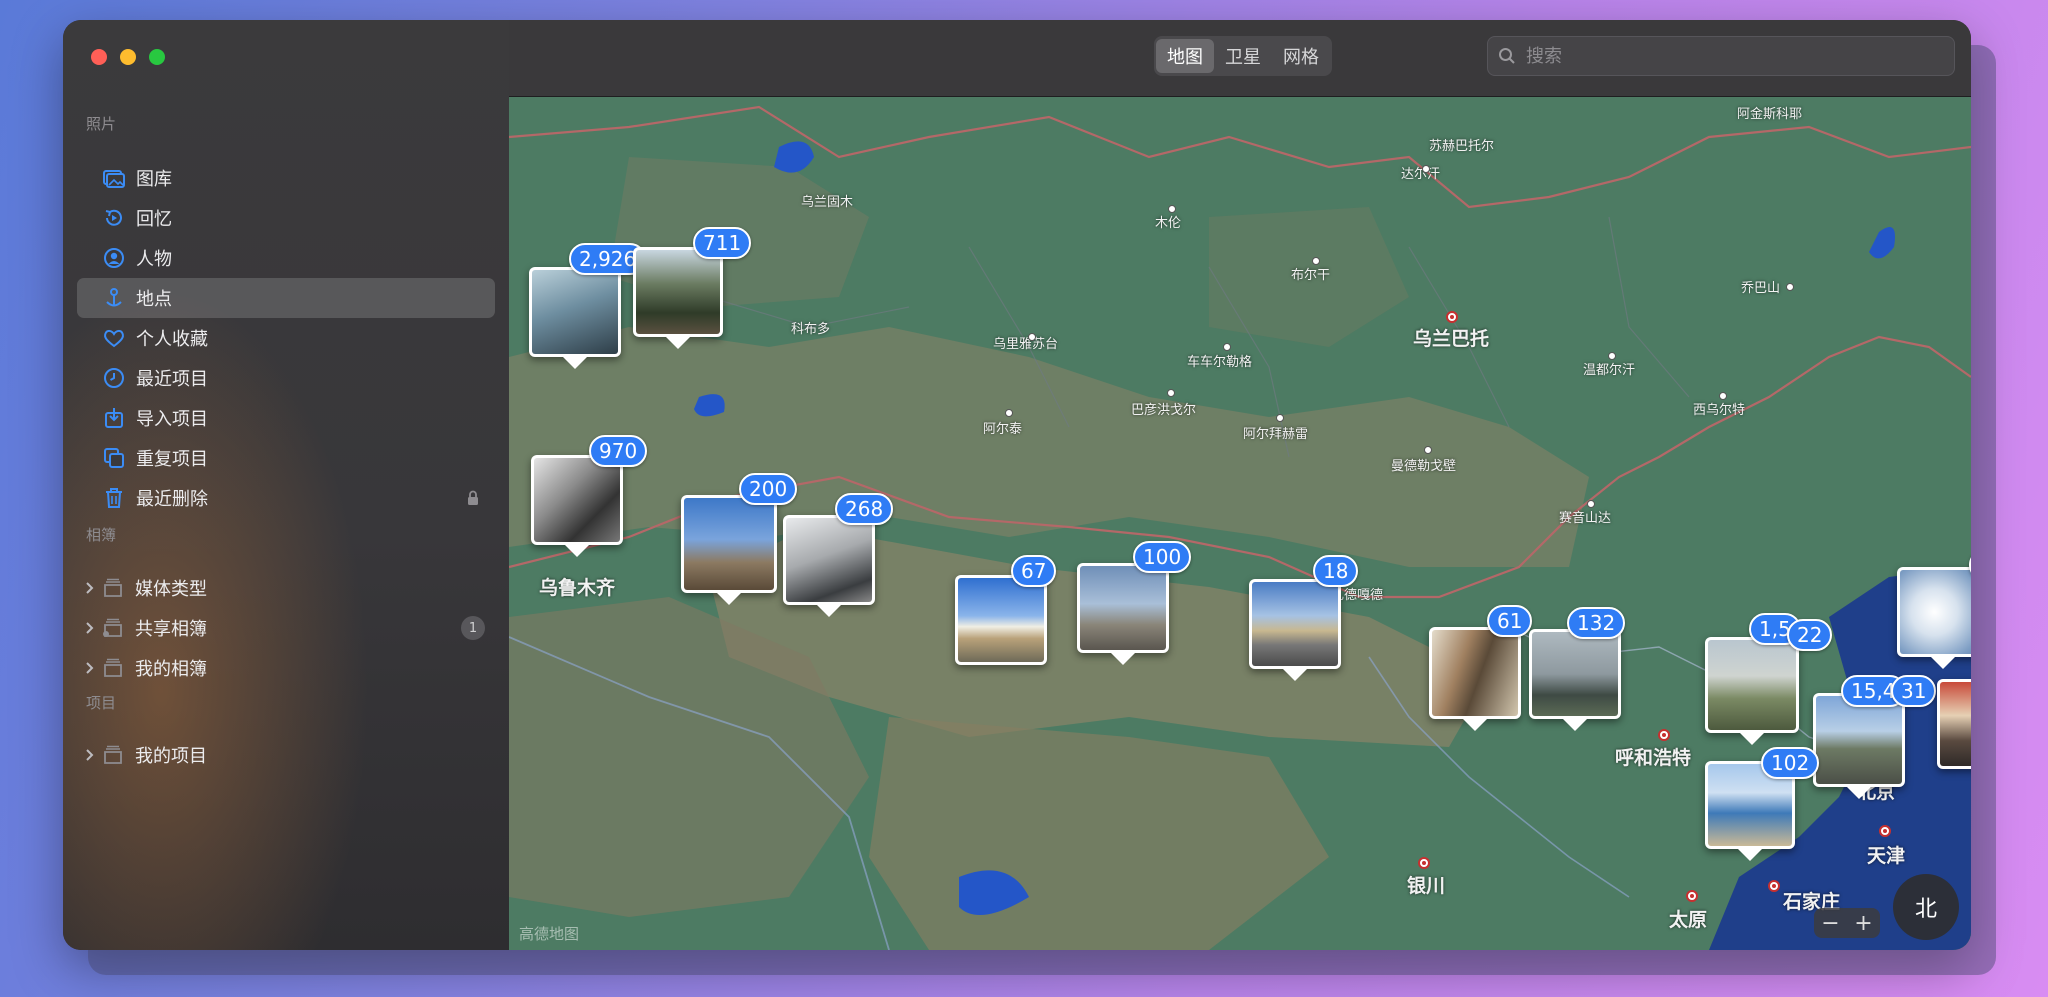 The image size is (2048, 997). What do you see at coordinates (114, 378) in the screenshot?
I see `clock-icon` at bounding box center [114, 378].